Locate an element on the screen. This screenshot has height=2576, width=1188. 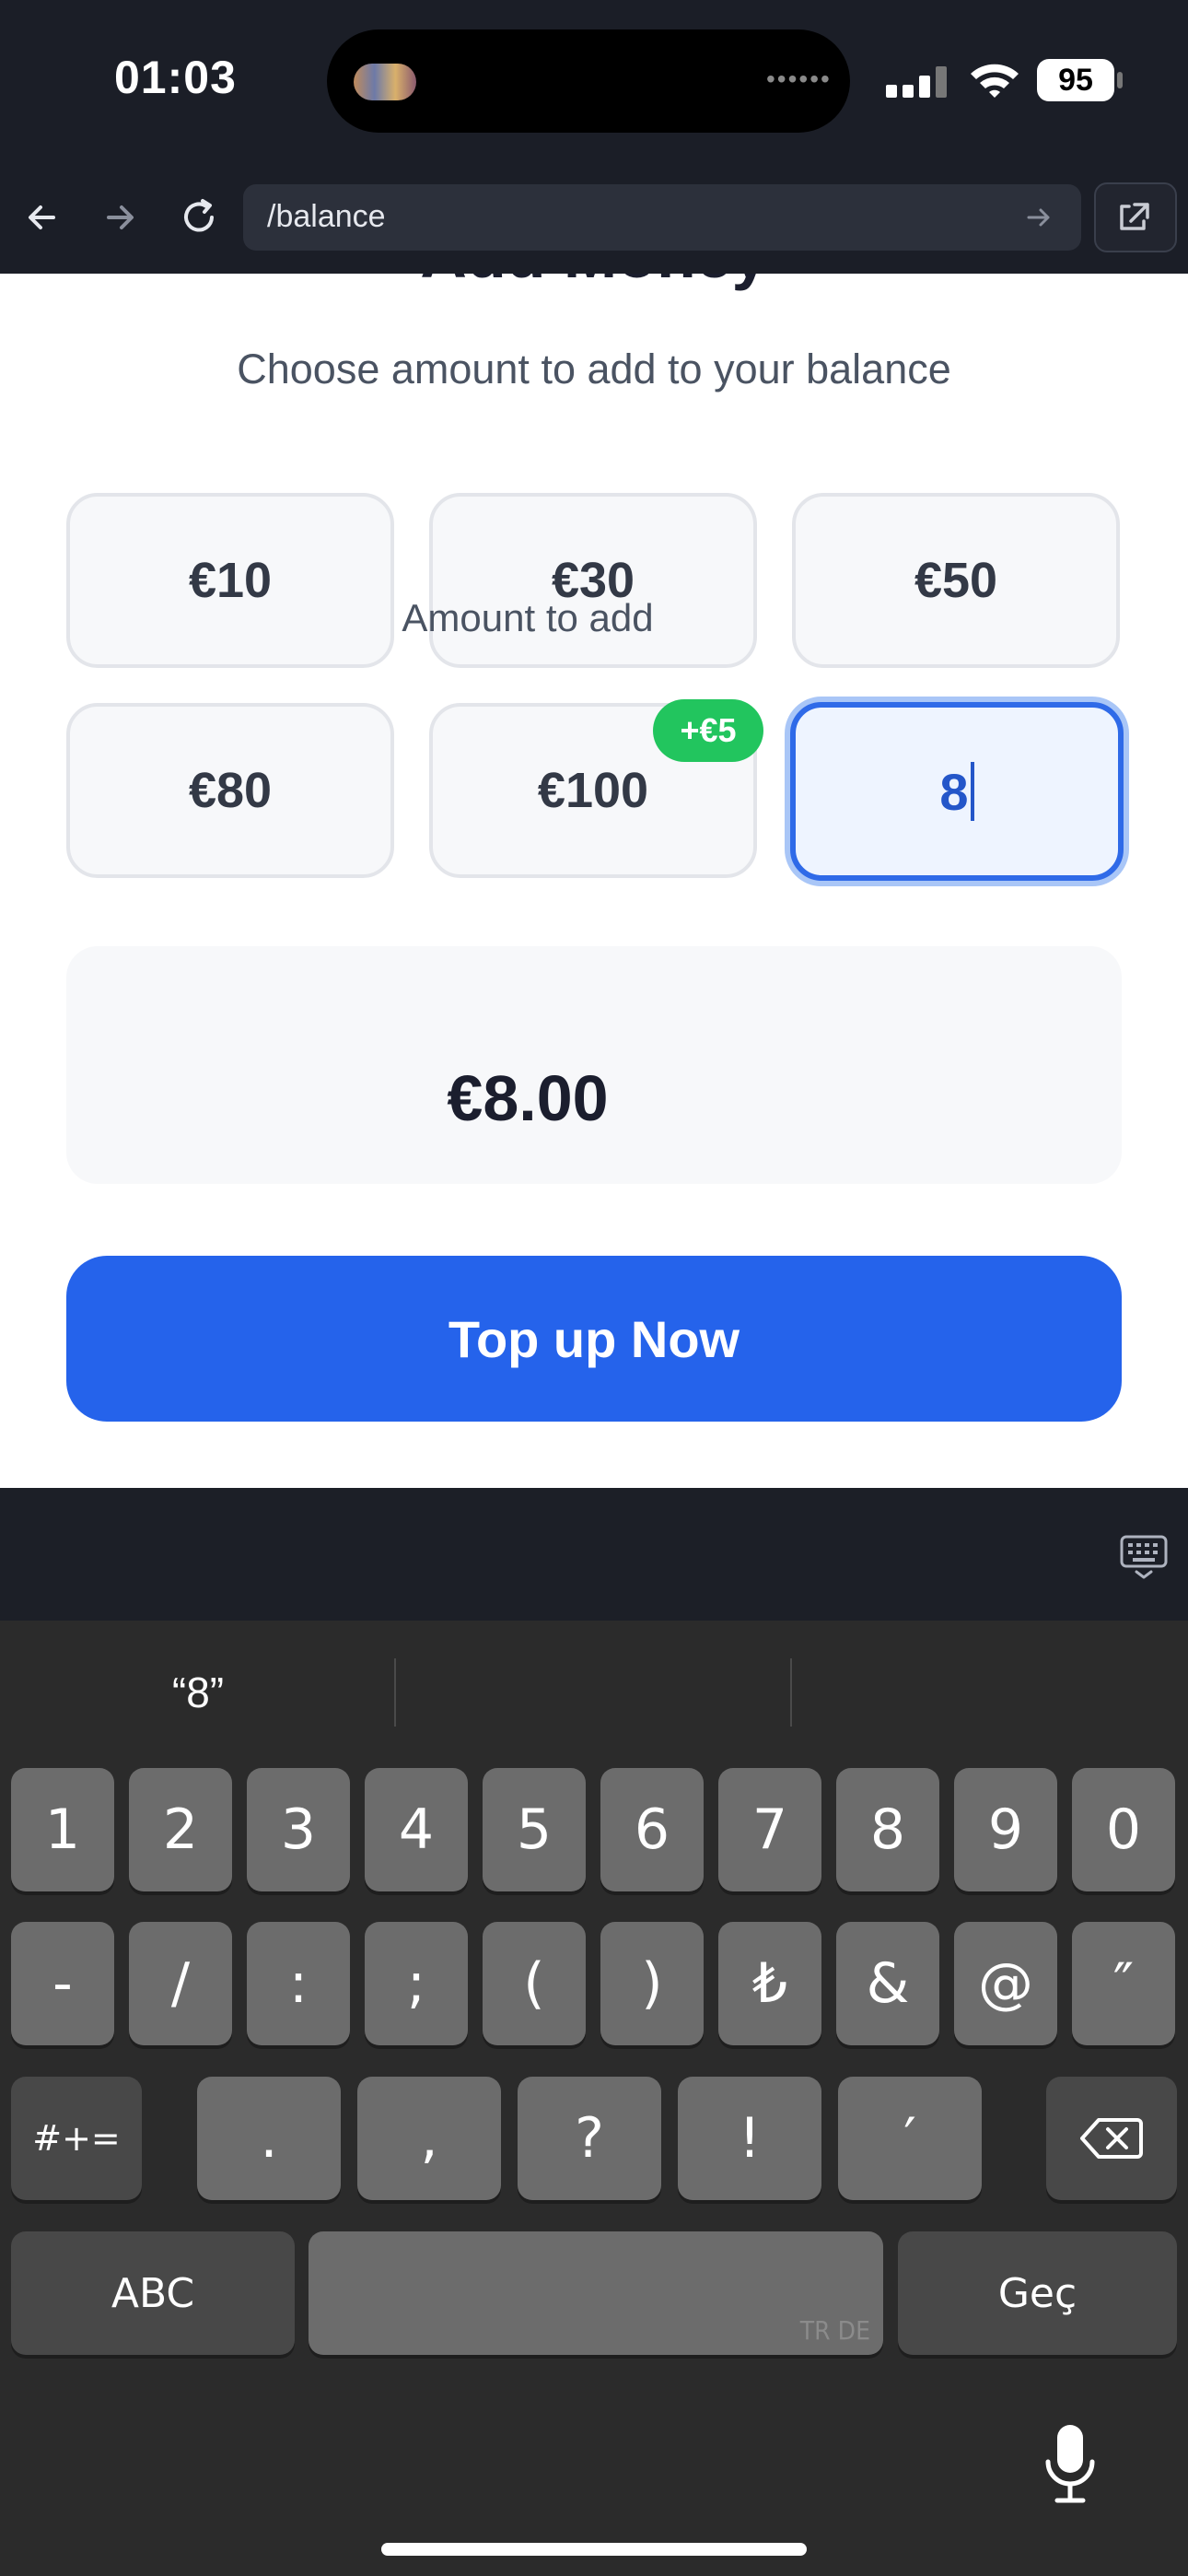
key-slash: / is located at coordinates (180, 1983).